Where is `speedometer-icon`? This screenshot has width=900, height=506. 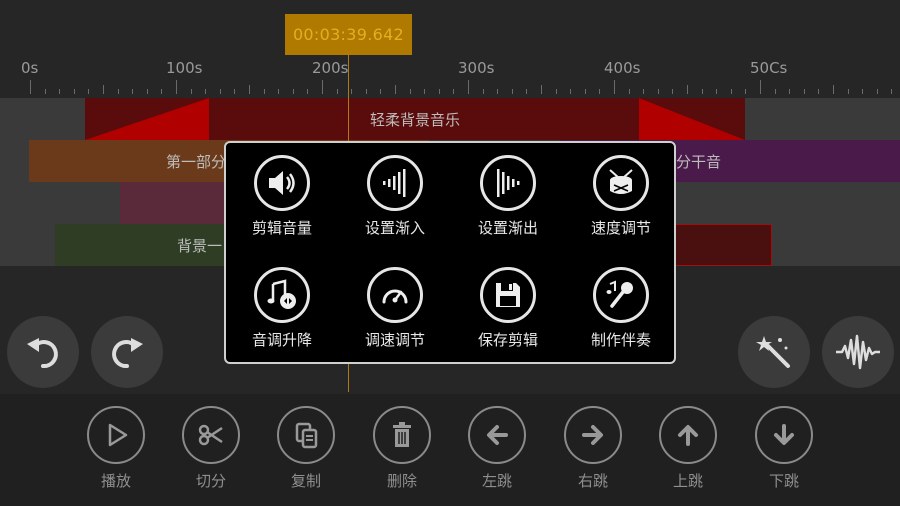
speedometer-icon is located at coordinates (395, 295).